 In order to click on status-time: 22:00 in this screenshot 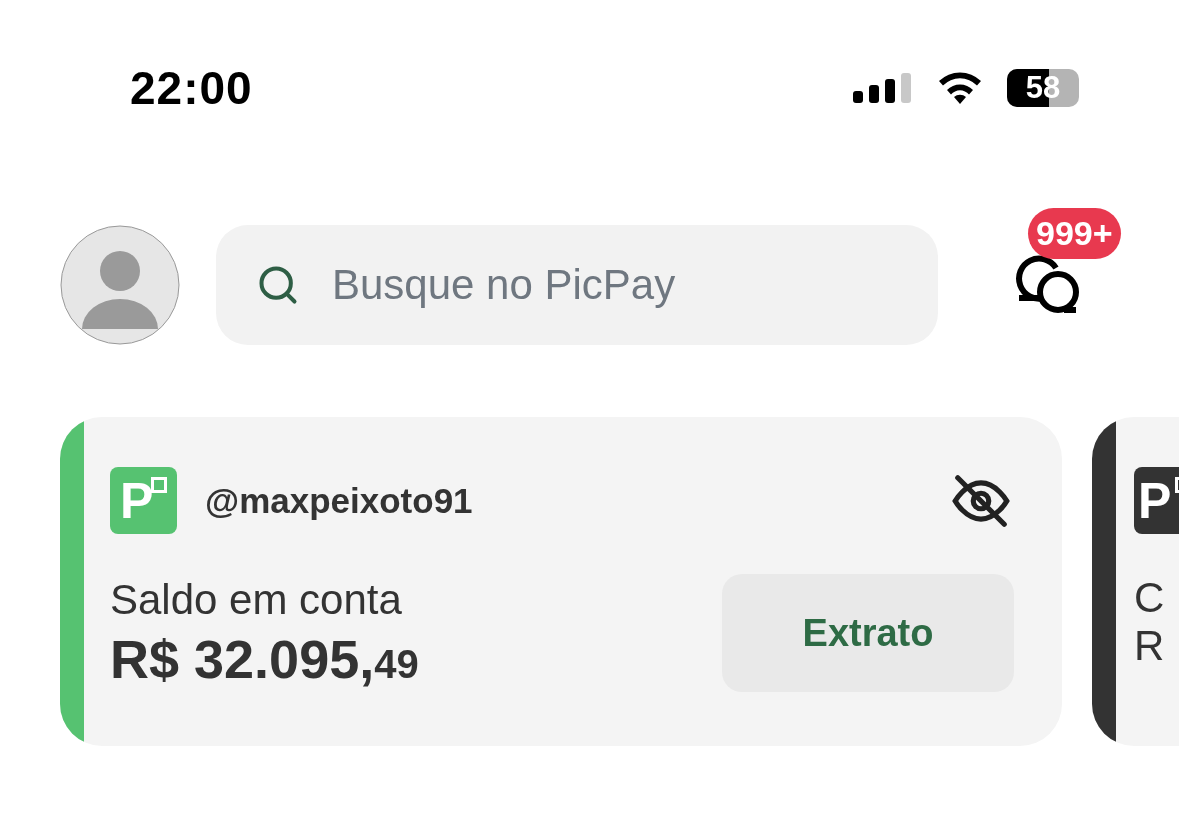, I will do `click(191, 88)`.